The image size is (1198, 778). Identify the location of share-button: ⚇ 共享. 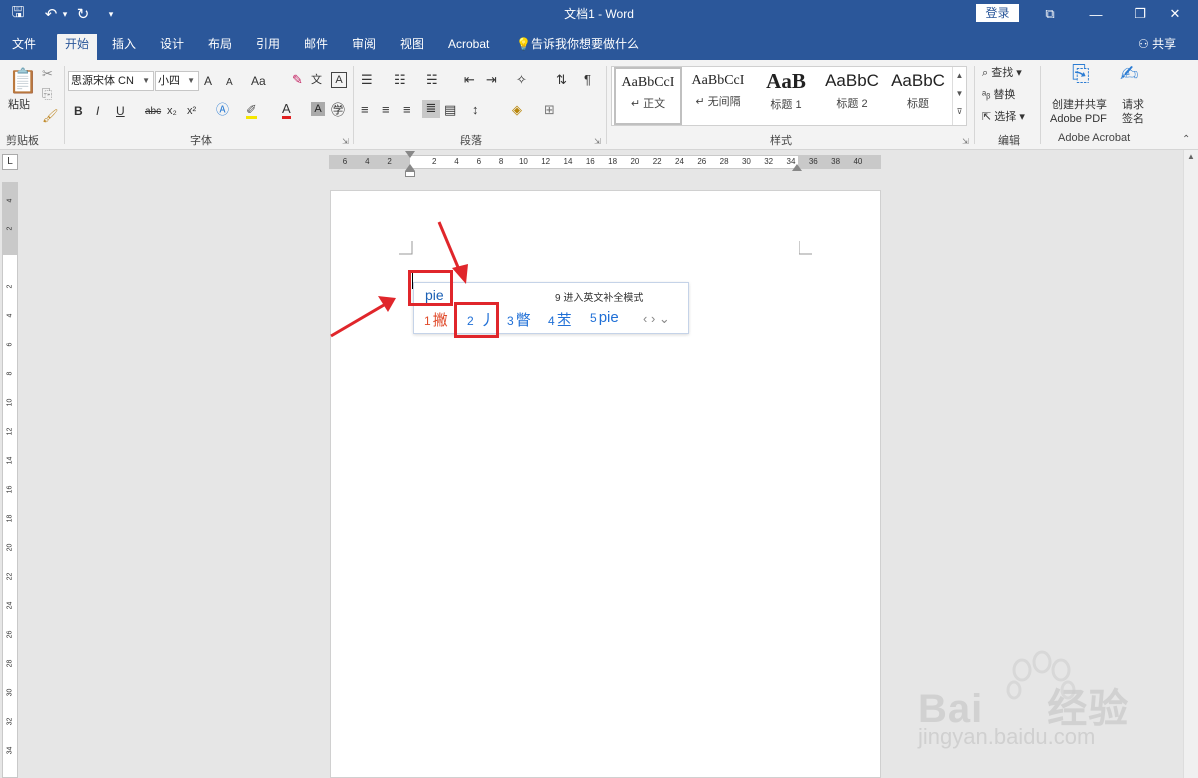
(1157, 44).